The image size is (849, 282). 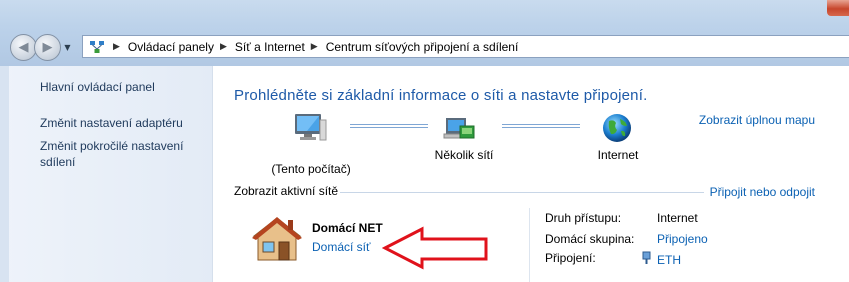 What do you see at coordinates (669, 259) in the screenshot?
I see `connection-eth-label: ETH` at bounding box center [669, 259].